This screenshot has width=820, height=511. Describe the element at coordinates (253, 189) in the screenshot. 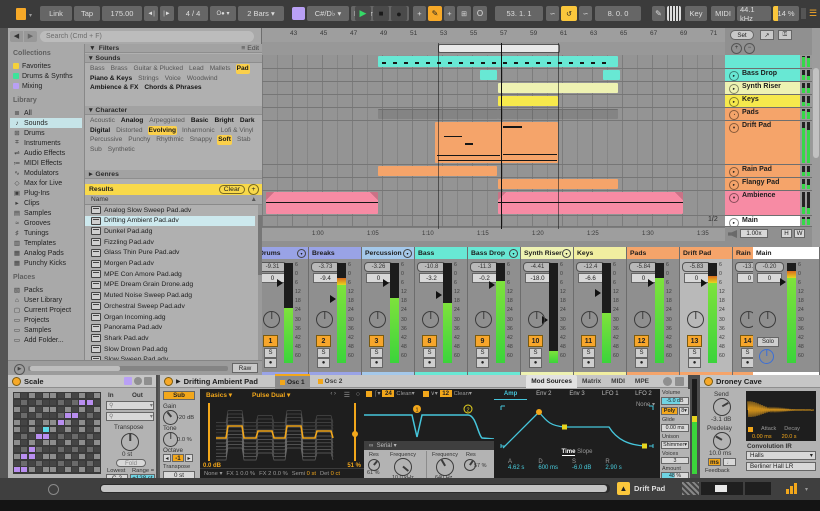

I see `add-filter-button: +` at that location.